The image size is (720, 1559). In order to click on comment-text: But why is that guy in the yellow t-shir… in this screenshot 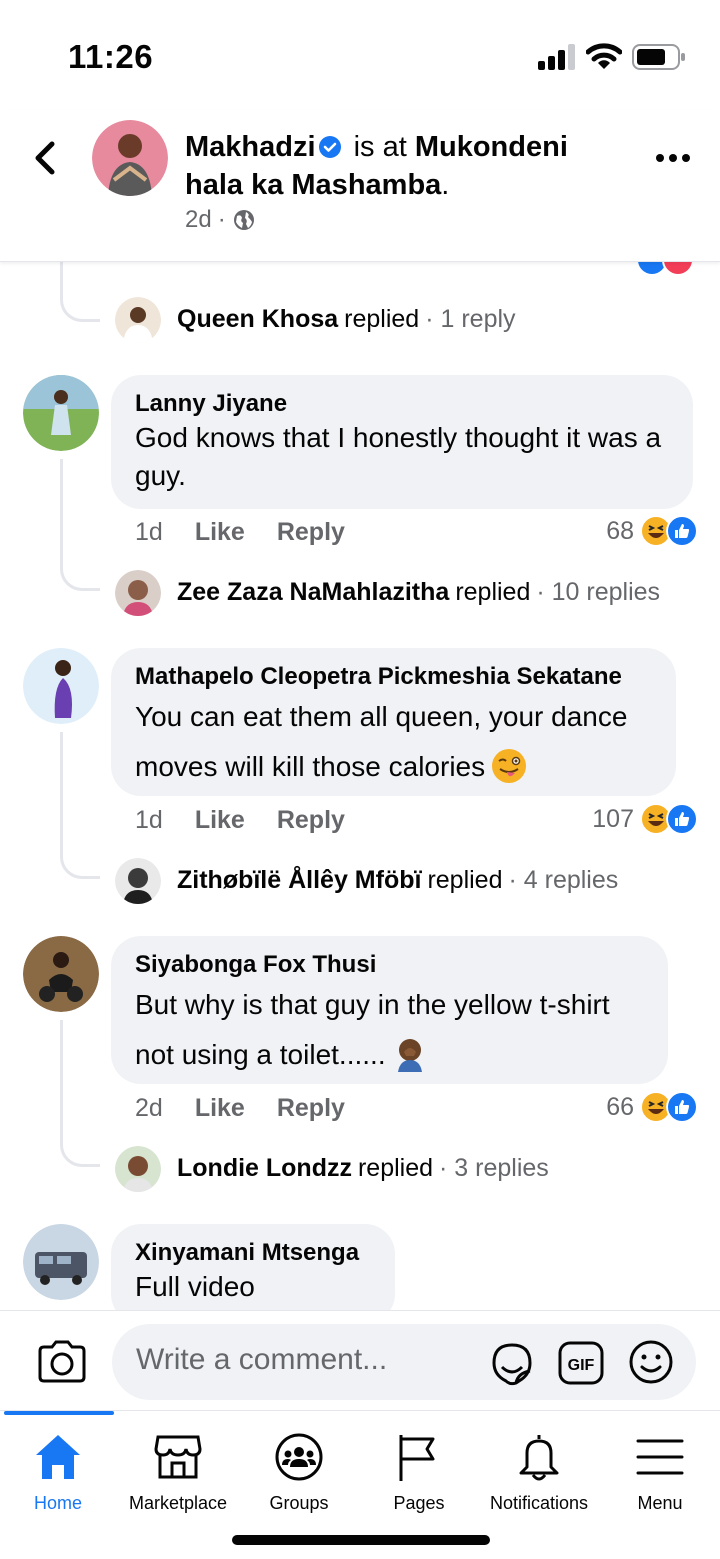, I will do `click(389, 1030)`.